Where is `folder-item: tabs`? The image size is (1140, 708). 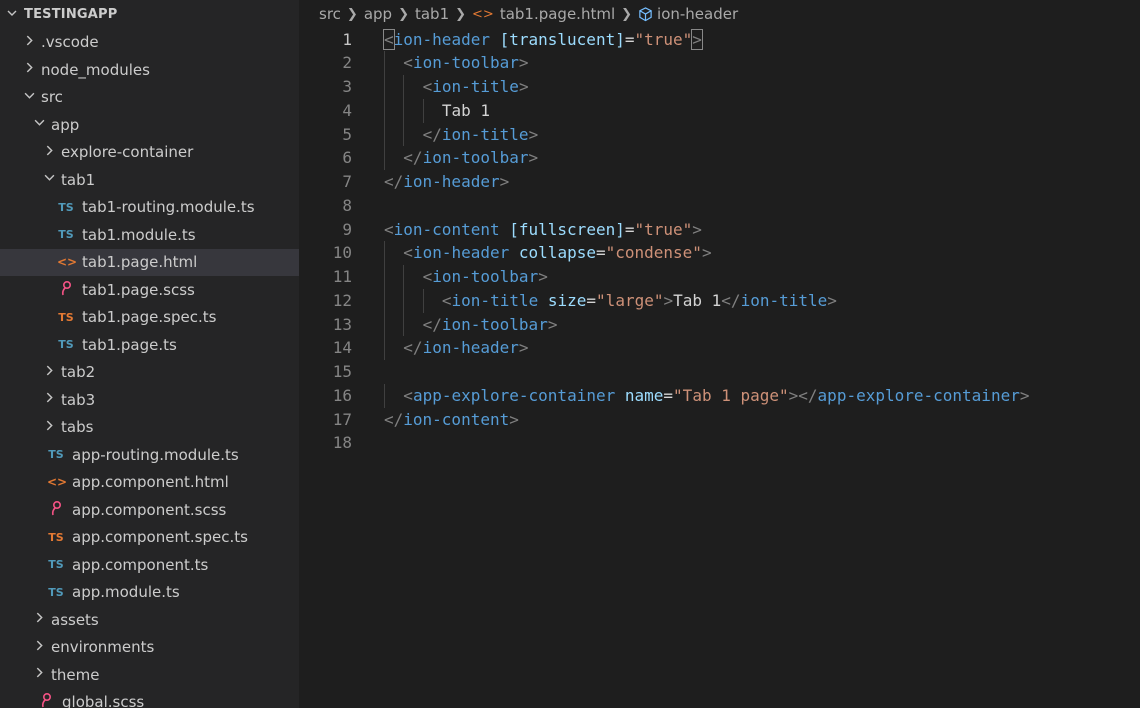
folder-item: tabs is located at coordinates (149, 427).